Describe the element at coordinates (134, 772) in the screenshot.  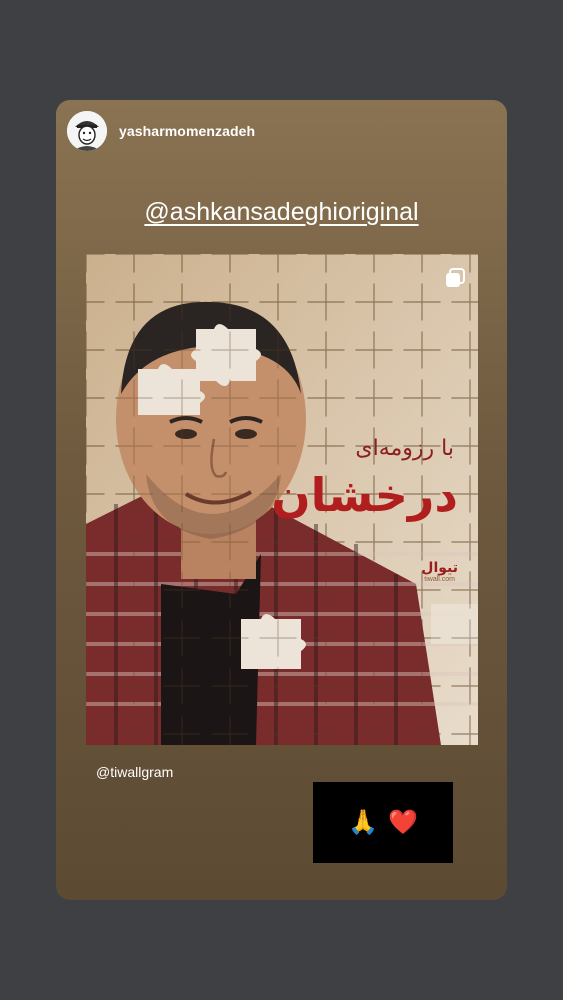
I see `tag-sticker: @tiwallgram` at that location.